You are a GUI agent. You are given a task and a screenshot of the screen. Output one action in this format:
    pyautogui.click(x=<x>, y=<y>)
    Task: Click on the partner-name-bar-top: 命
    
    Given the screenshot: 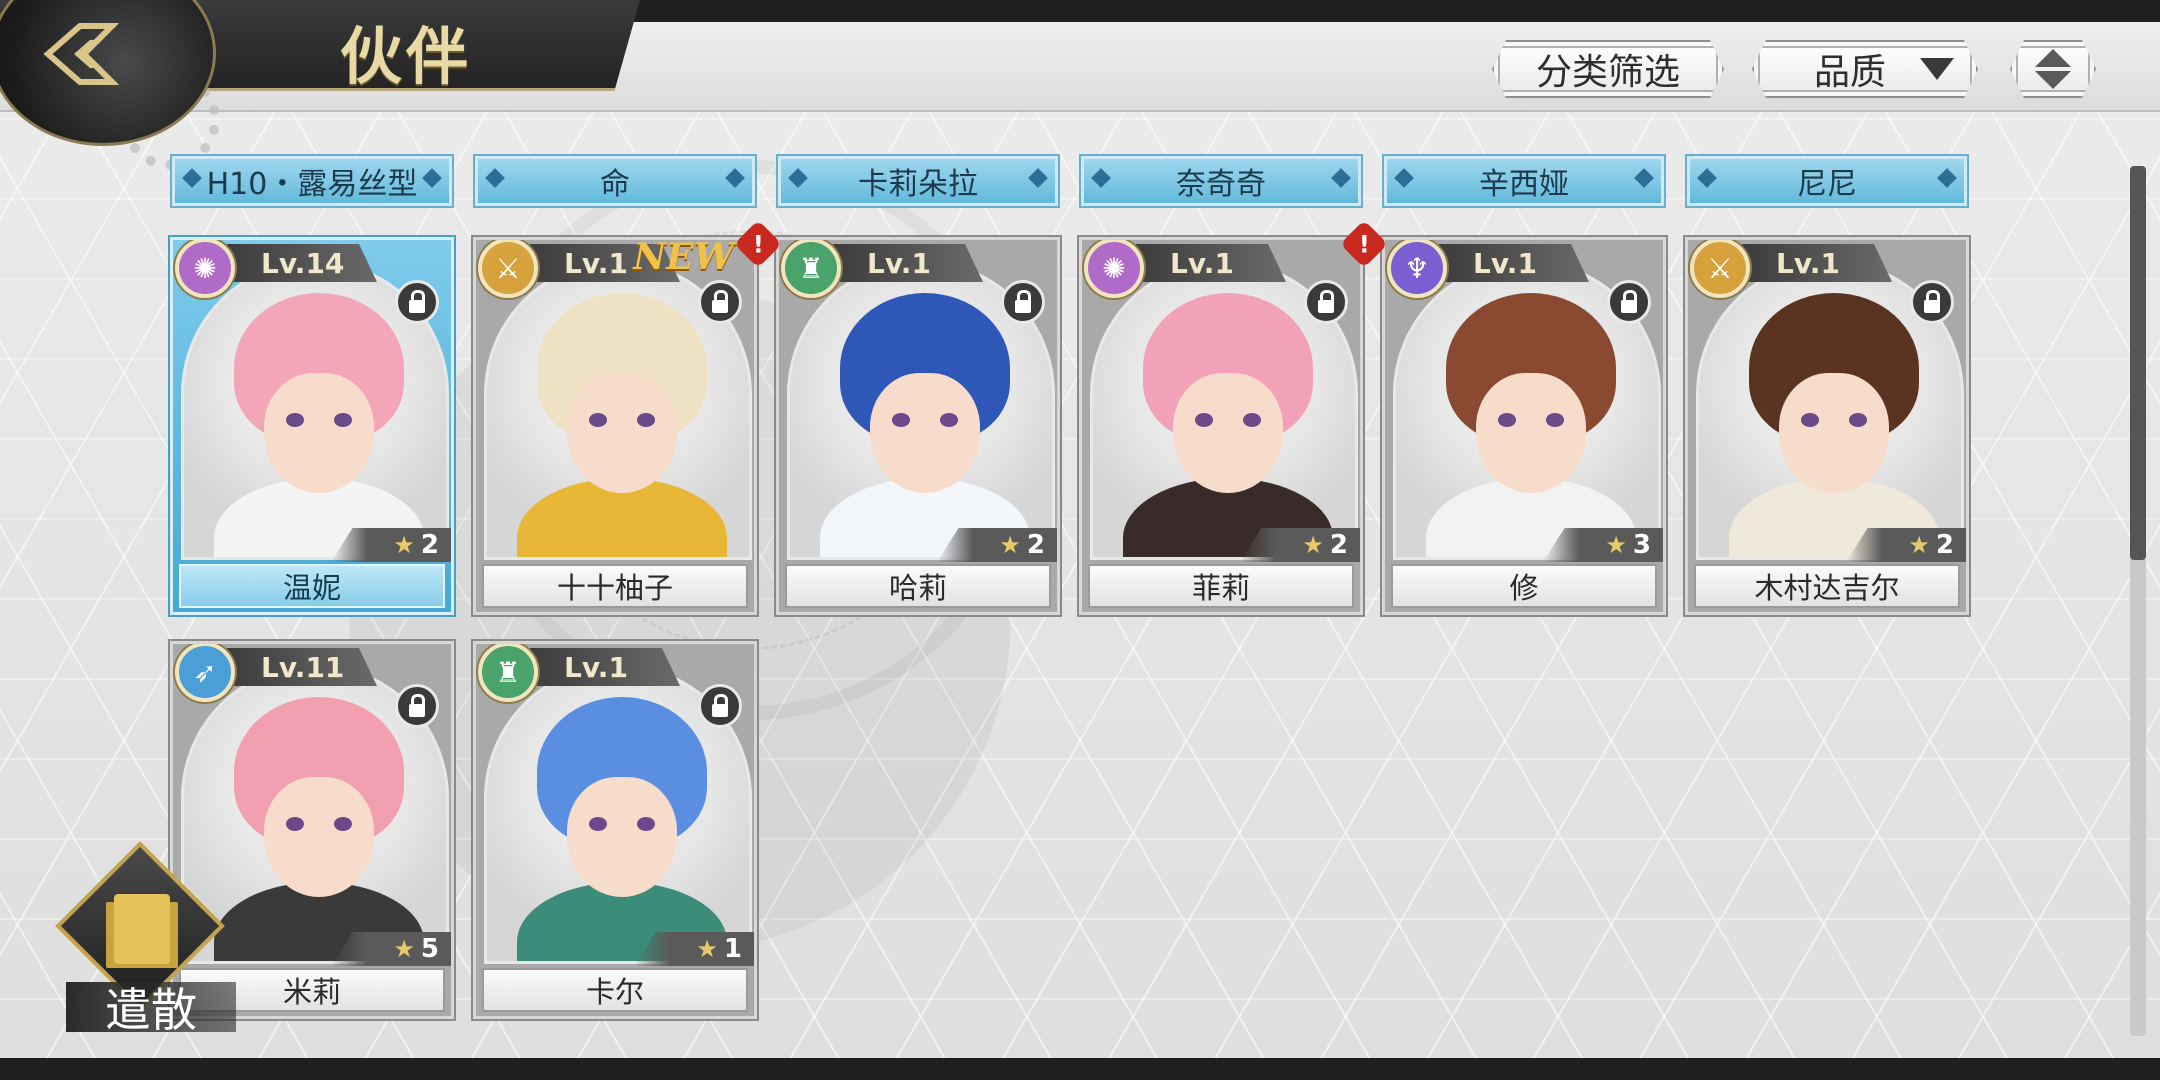 What is the action you would take?
    pyautogui.click(x=615, y=181)
    